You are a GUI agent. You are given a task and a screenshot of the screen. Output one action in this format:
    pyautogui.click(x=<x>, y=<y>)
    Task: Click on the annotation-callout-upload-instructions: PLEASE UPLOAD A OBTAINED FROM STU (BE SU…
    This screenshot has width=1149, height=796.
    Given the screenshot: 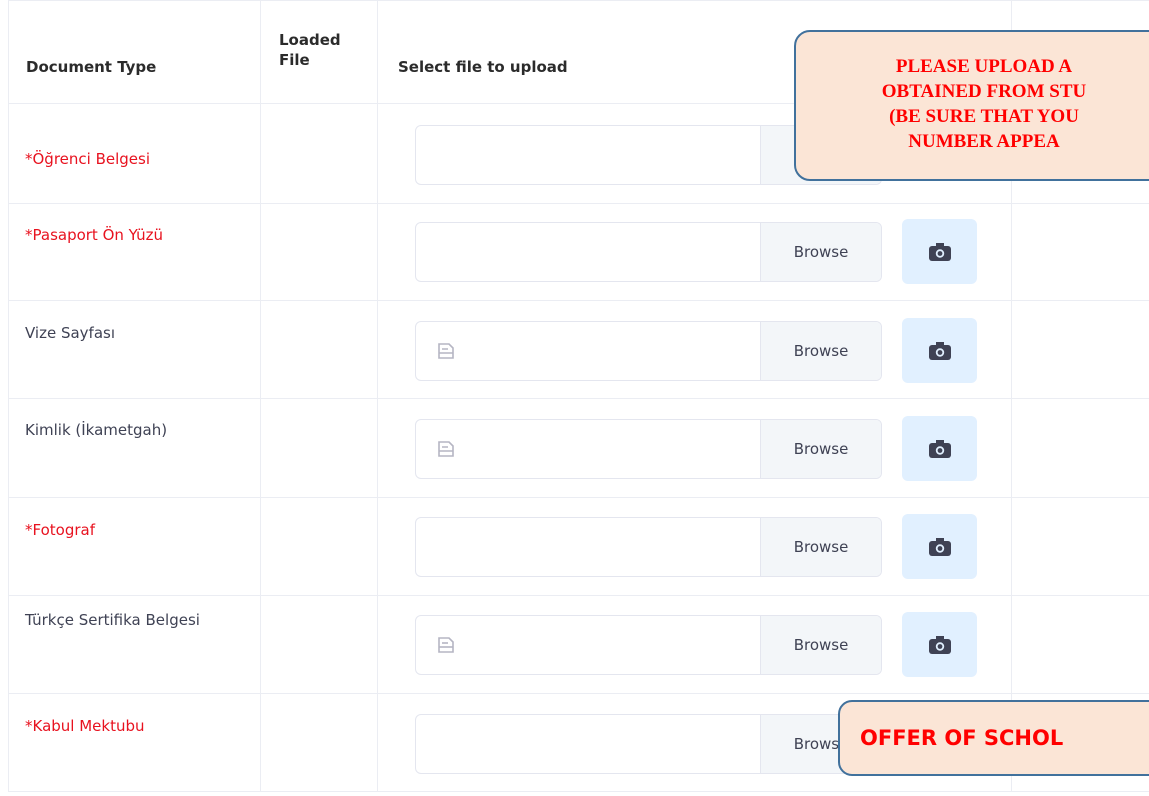 What is the action you would take?
    pyautogui.click(x=971, y=105)
    